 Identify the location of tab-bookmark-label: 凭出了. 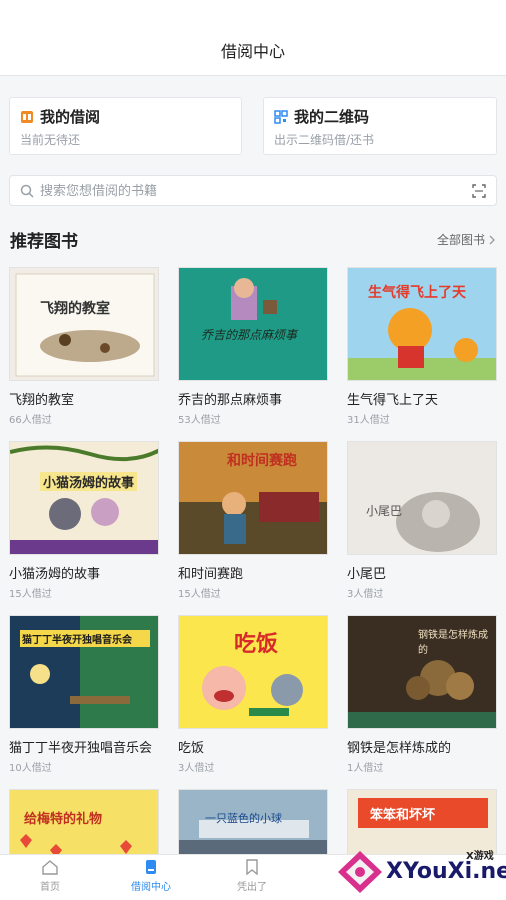
(252, 887).